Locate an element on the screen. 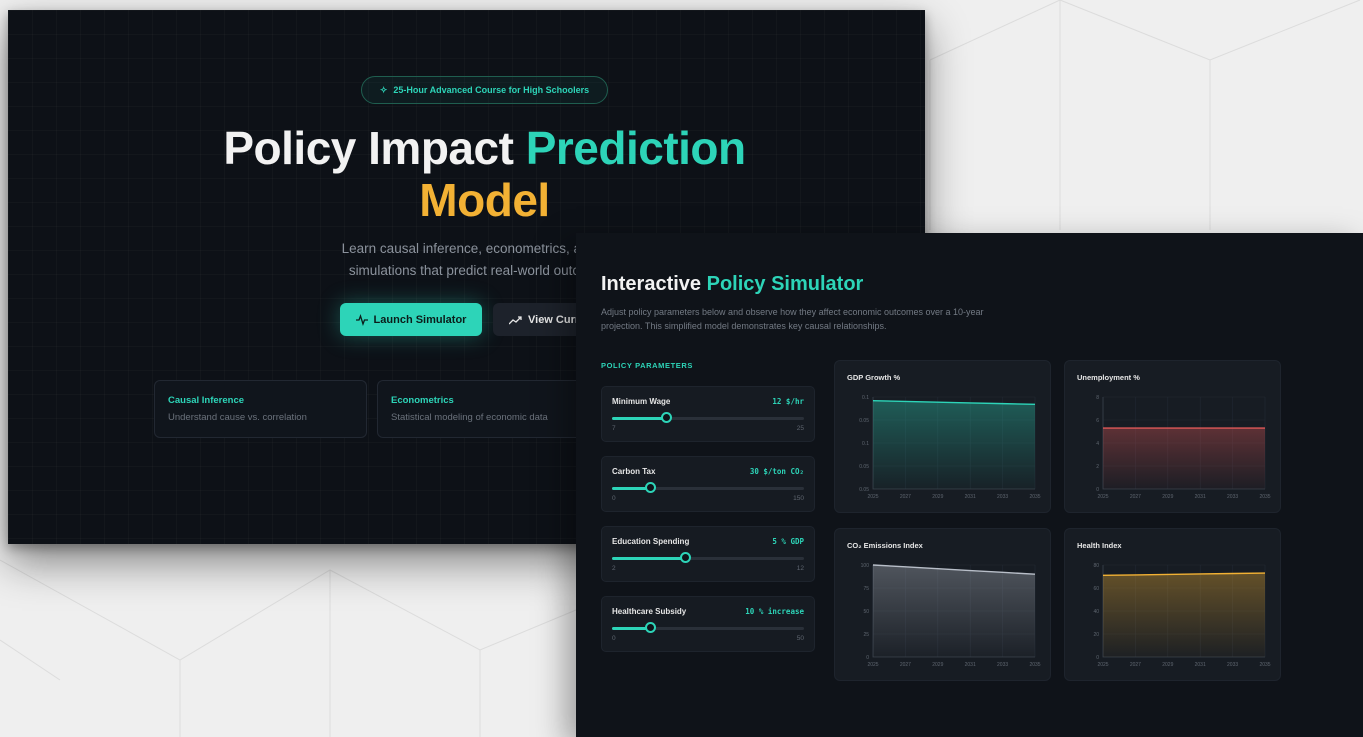 The image size is (1363, 737). co2-emissions-chart: 100 75 50 25 02025 2027 2029 2031 2033 2035 is located at coordinates (951, 615).